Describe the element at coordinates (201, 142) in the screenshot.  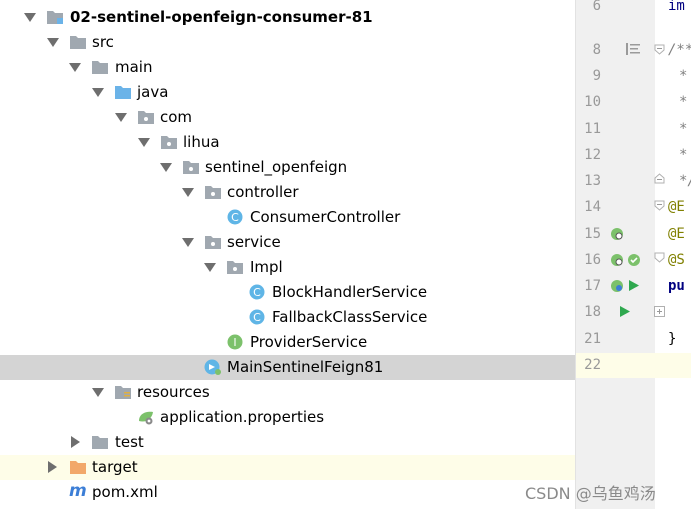
I see `tree-item-label: lihua` at that location.